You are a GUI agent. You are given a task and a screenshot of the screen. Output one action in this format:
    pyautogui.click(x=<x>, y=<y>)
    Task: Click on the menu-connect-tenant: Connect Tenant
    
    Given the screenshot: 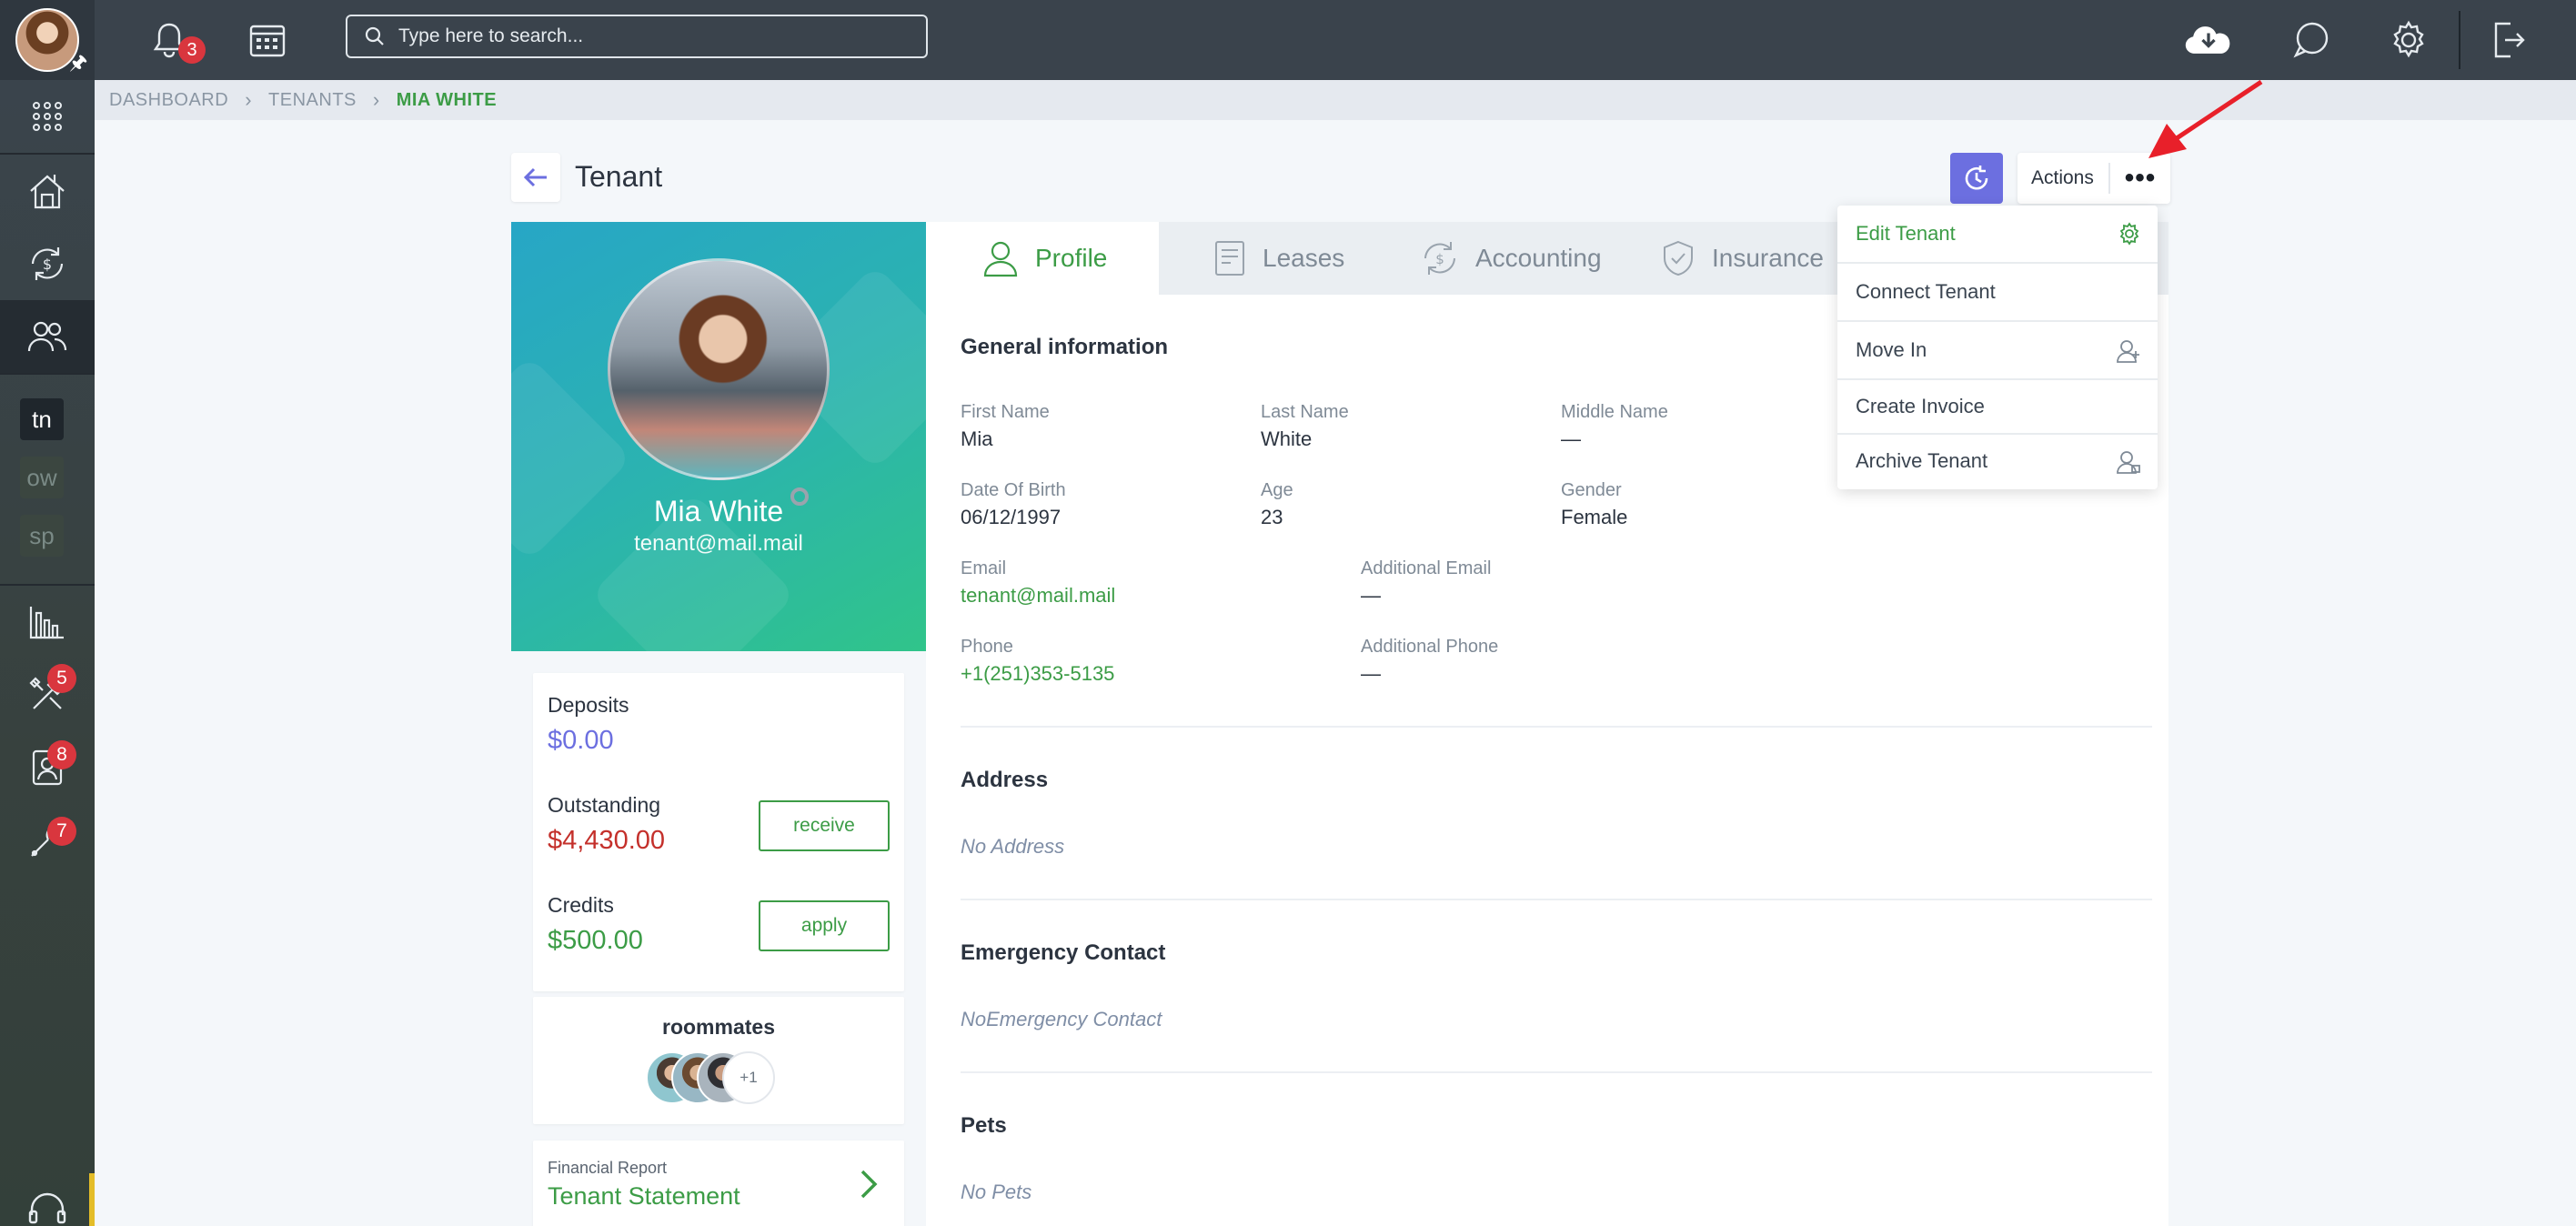 What is the action you would take?
    pyautogui.click(x=1997, y=292)
    